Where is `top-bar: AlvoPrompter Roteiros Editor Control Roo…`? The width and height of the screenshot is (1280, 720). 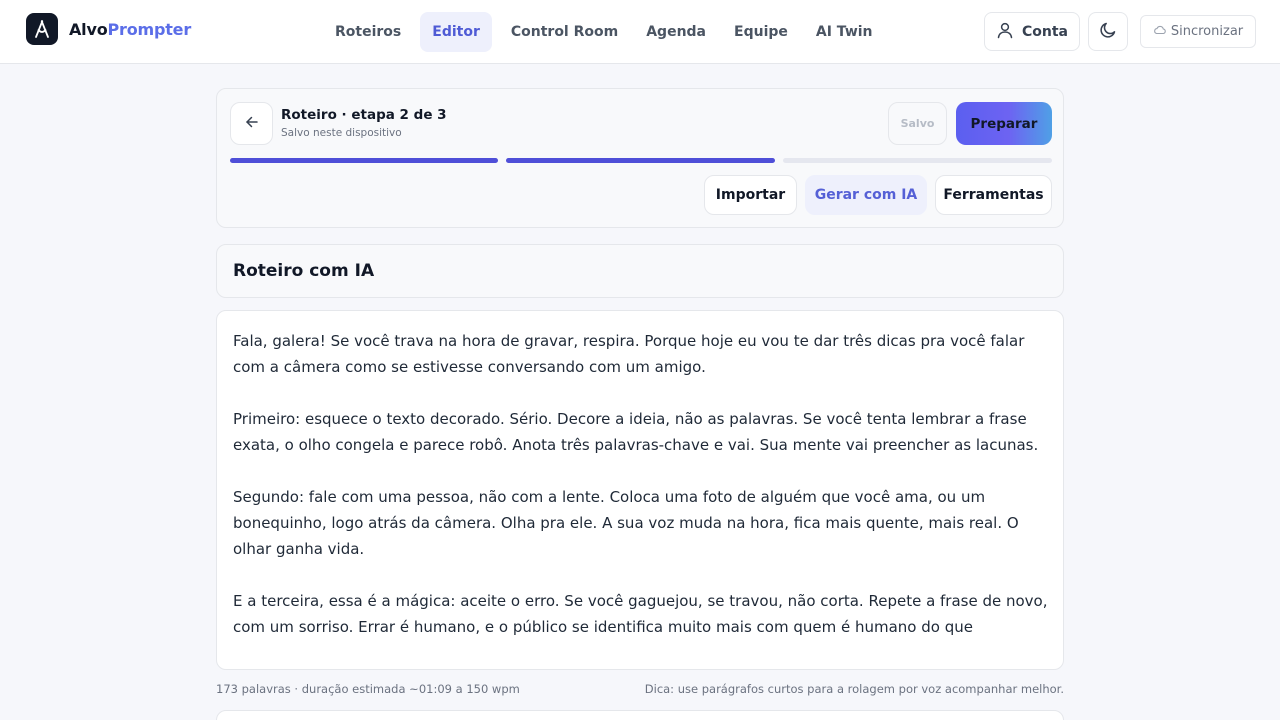 top-bar: AlvoPrompter Roteiros Editor Control Roo… is located at coordinates (640, 32).